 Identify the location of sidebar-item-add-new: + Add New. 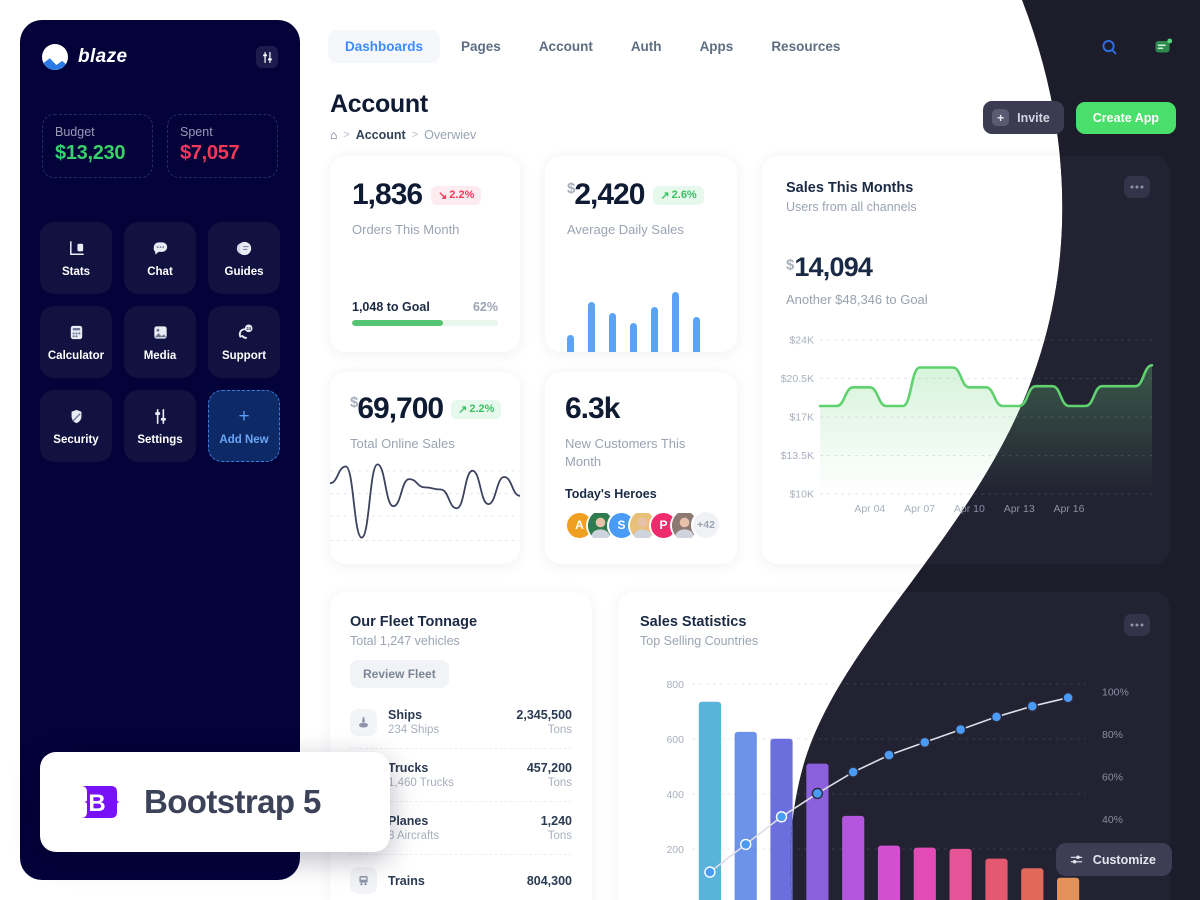
(244, 426).